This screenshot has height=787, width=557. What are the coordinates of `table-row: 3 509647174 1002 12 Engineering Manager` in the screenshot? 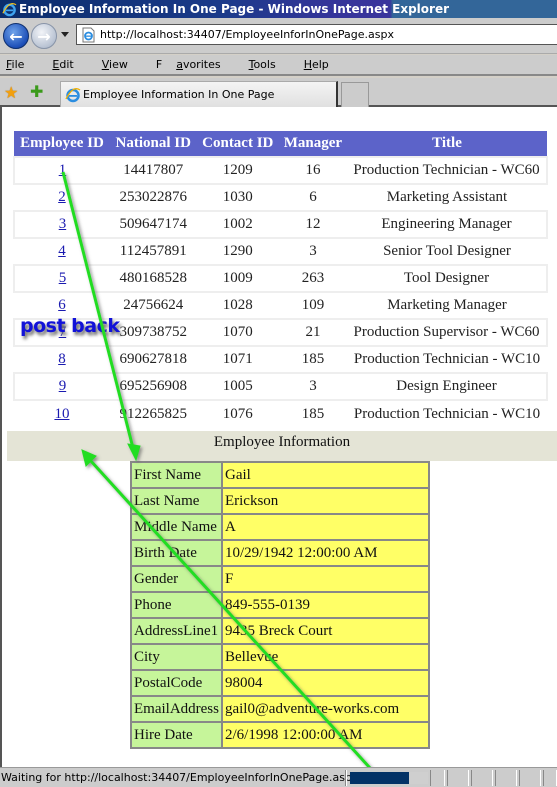 It's located at (280, 224).